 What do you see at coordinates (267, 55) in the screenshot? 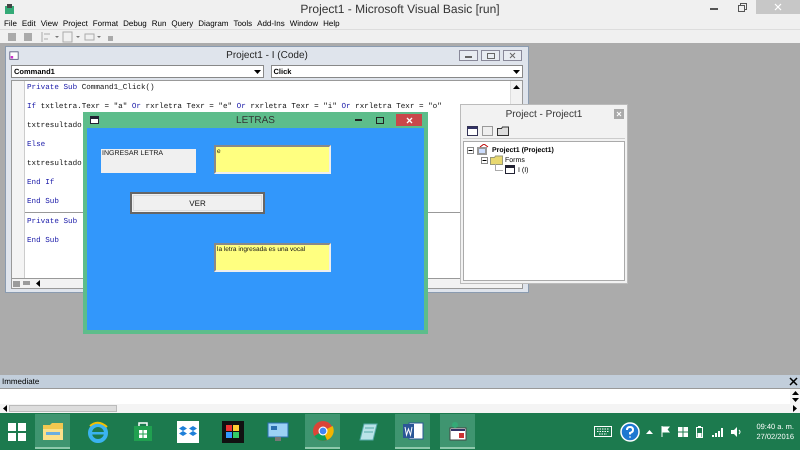
I see `code-window-title: Project1 - I (Code)` at bounding box center [267, 55].